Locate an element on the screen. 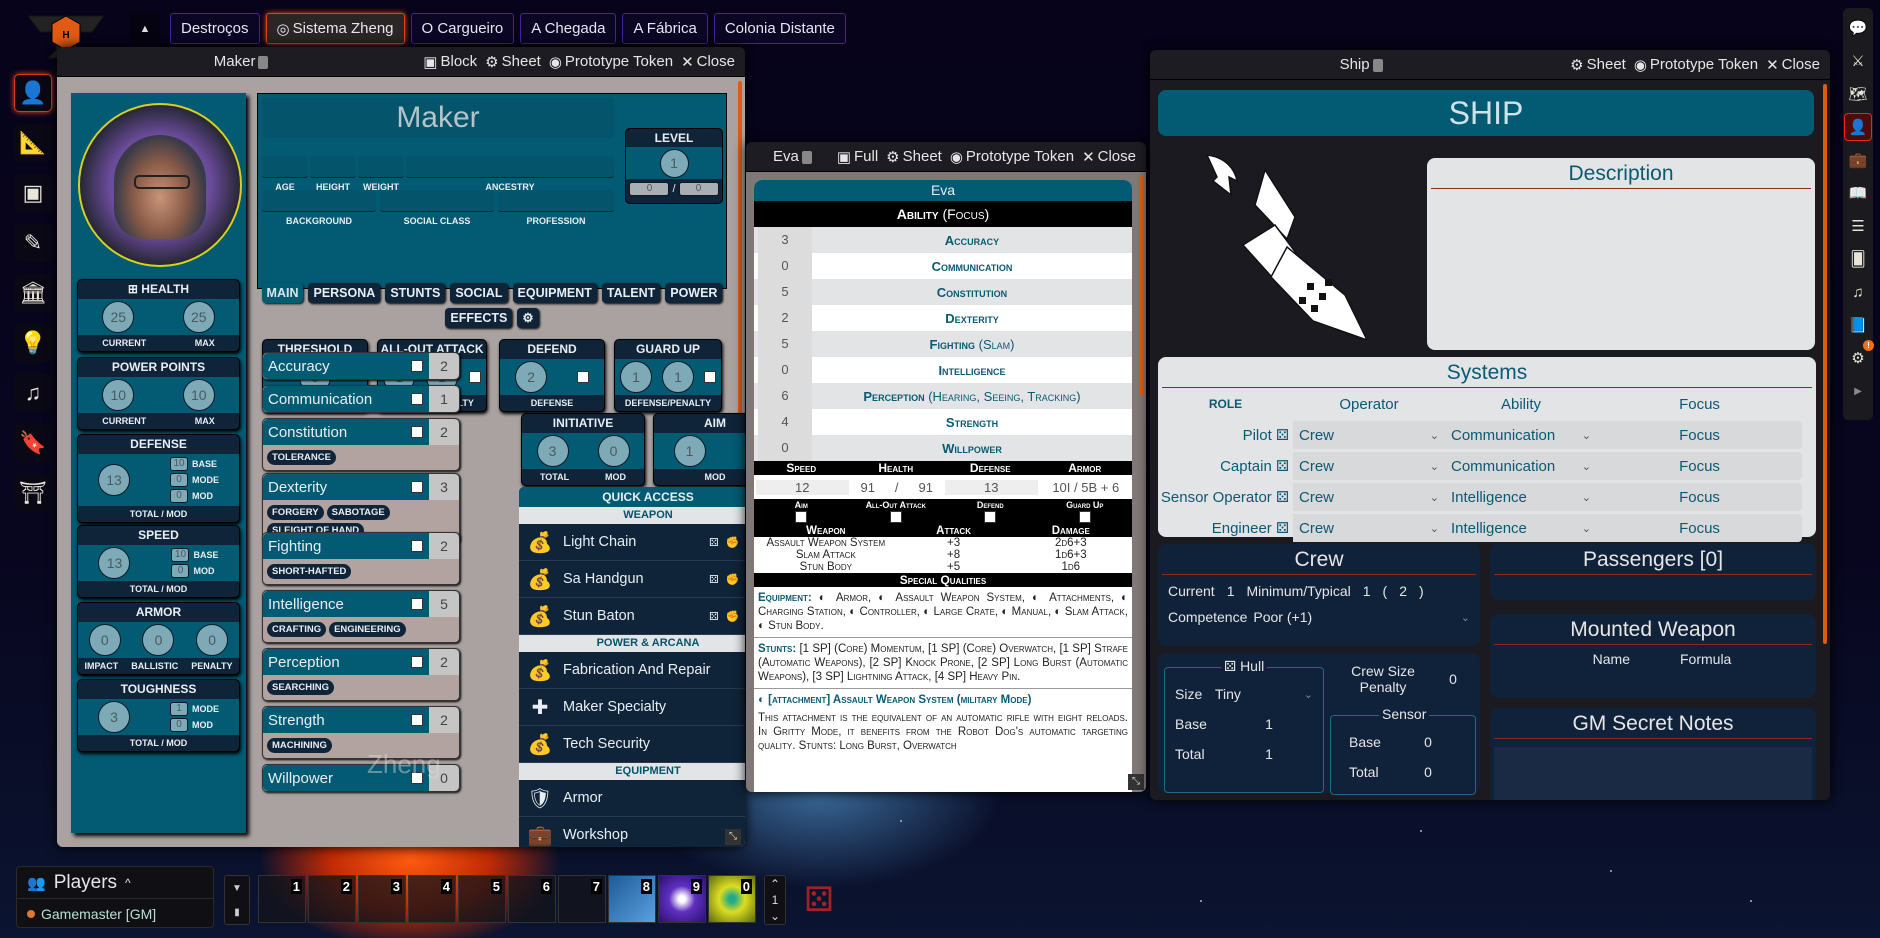 The width and height of the screenshot is (1880, 938). scrollbar is located at coordinates (1825, 364).